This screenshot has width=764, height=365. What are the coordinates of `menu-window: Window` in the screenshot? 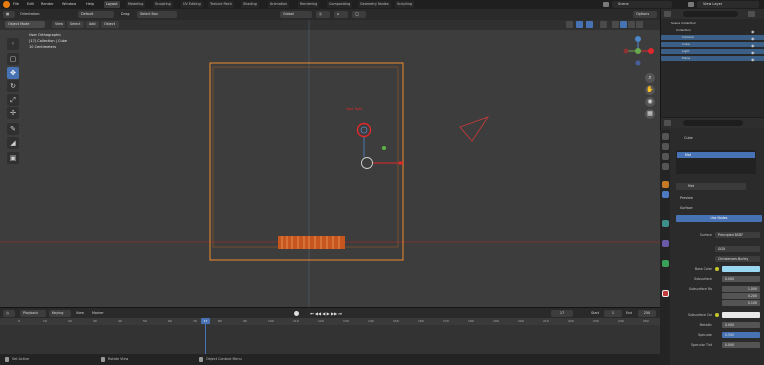 It's located at (69, 4).